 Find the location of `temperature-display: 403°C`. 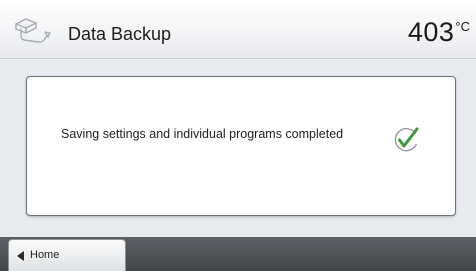

temperature-display: 403°C is located at coordinates (439, 32).